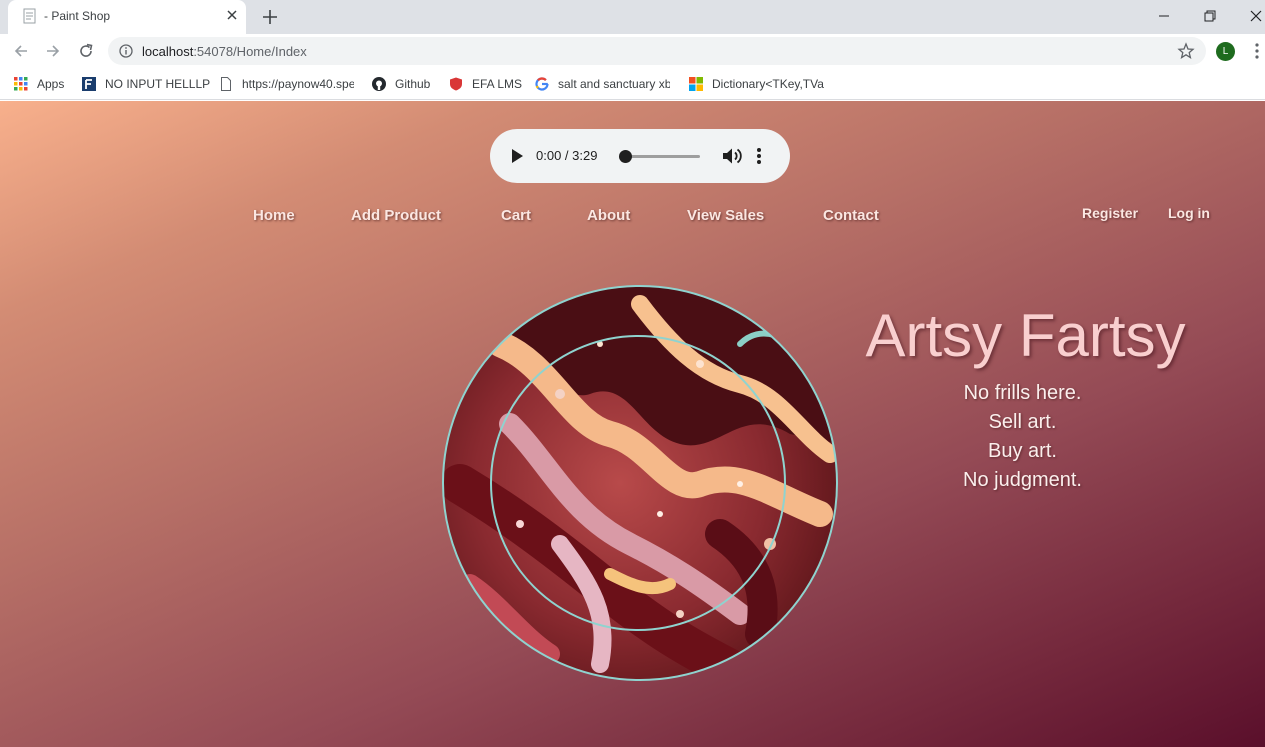  I want to click on bookmark-no-input: NO INPUT HELLLP, so click(146, 84).